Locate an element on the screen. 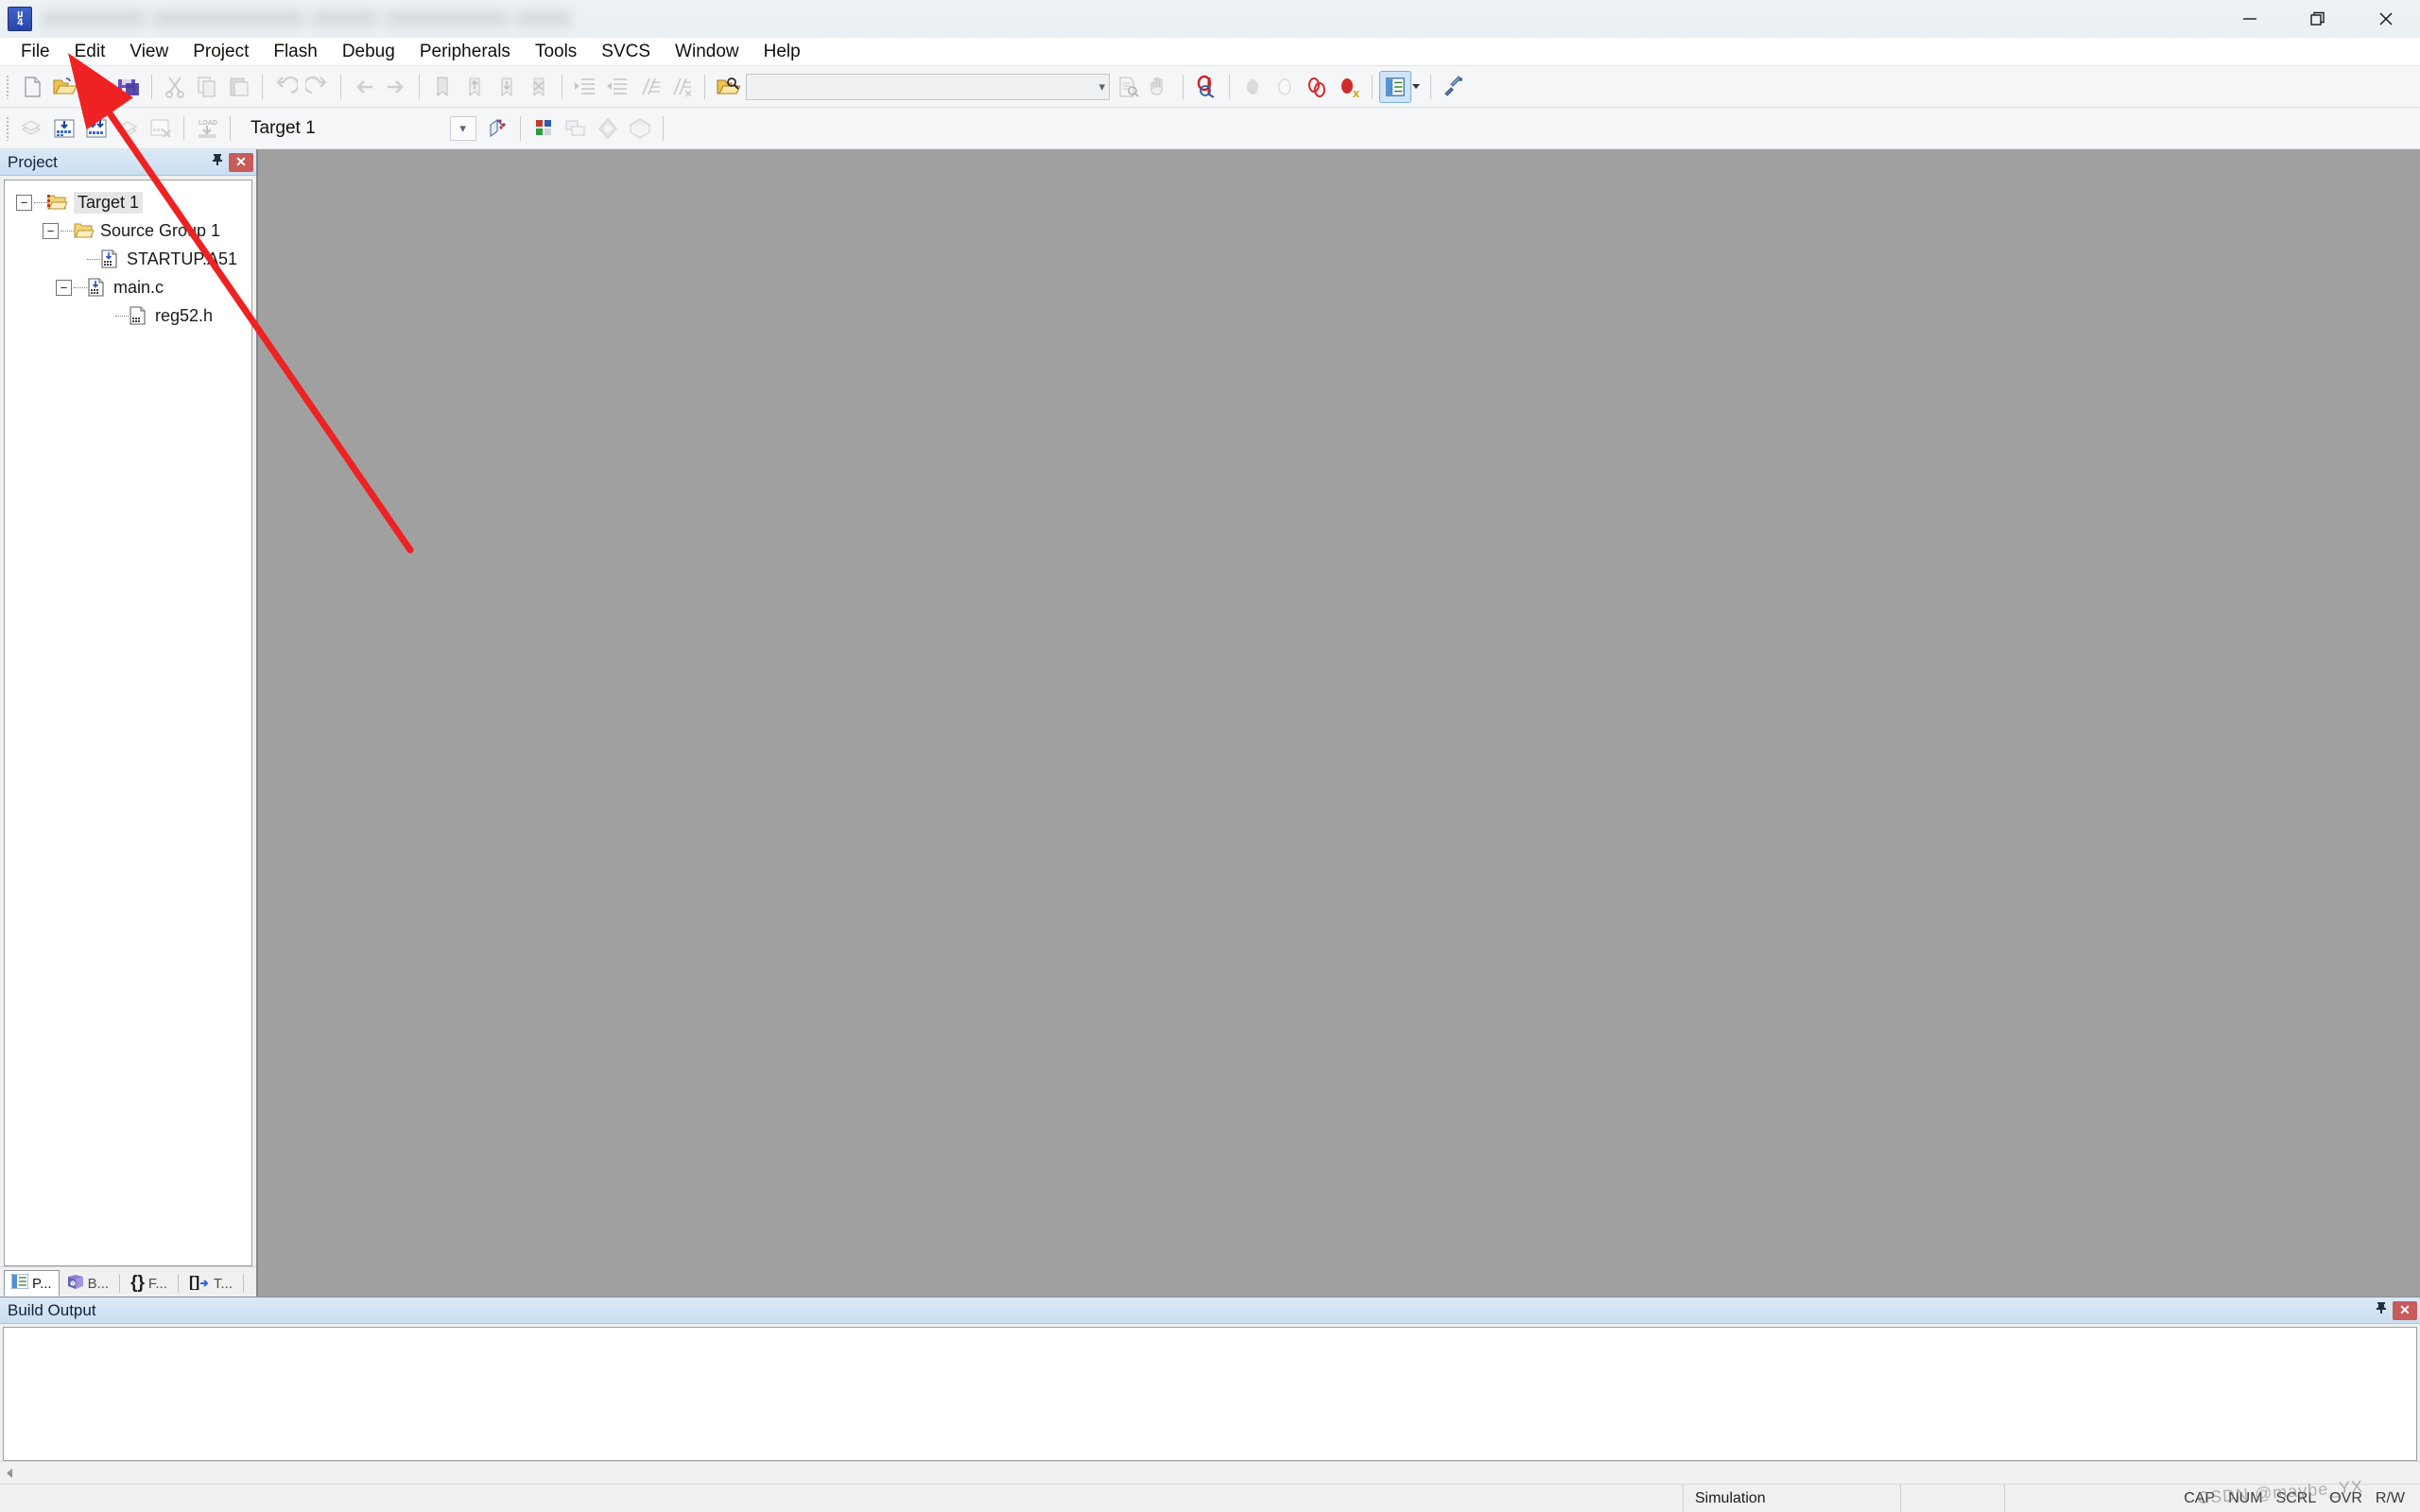 The width and height of the screenshot is (2420, 1512). bookmark-next-icon is located at coordinates (507, 87).